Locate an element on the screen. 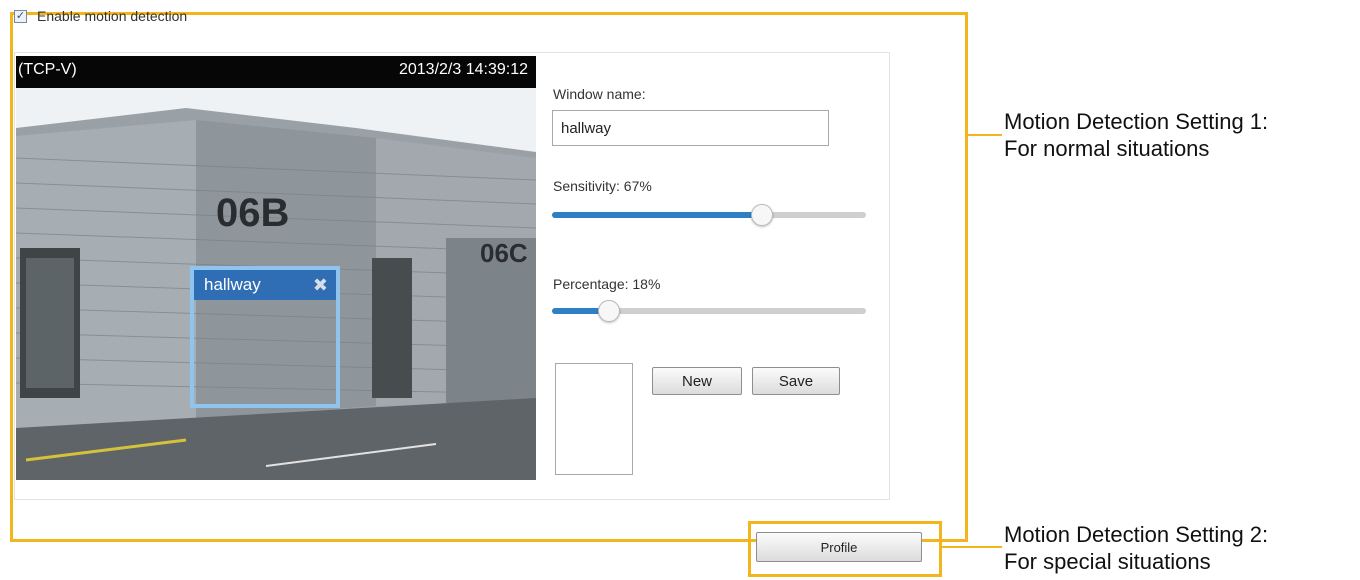 The width and height of the screenshot is (1360, 580). window-name-label: Window name: is located at coordinates (599, 94).